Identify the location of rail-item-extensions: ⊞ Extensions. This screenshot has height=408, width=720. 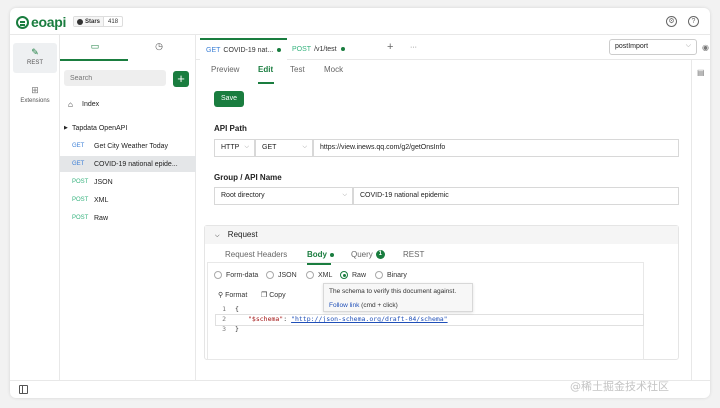
(35, 96).